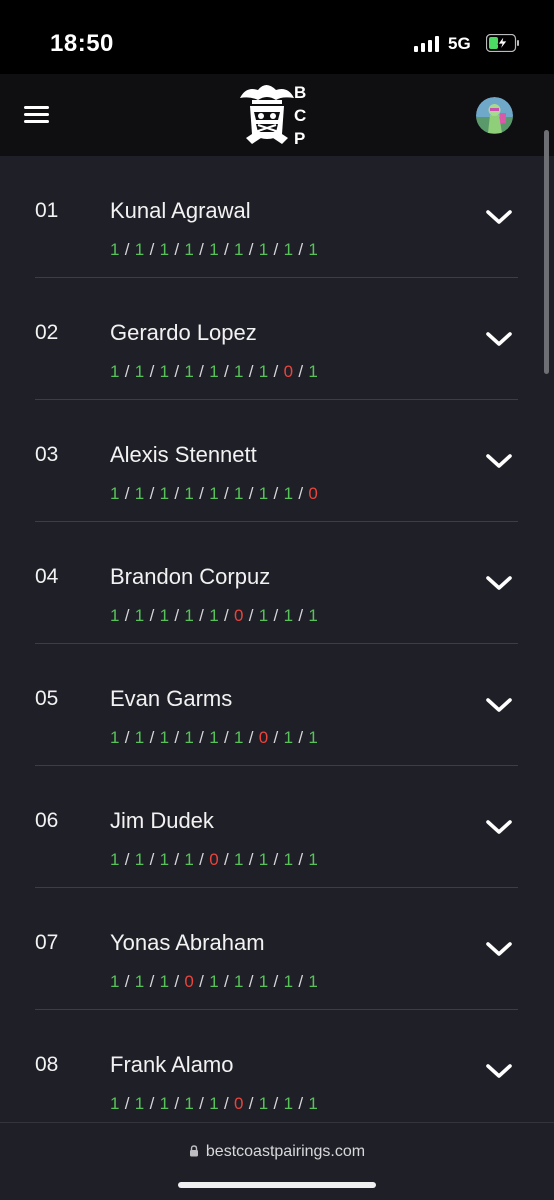 The height and width of the screenshot is (1200, 554). I want to click on player-row: 02 Gerardo Lopez 1/1/1/1/1/1/1/0/1, so click(277, 339).